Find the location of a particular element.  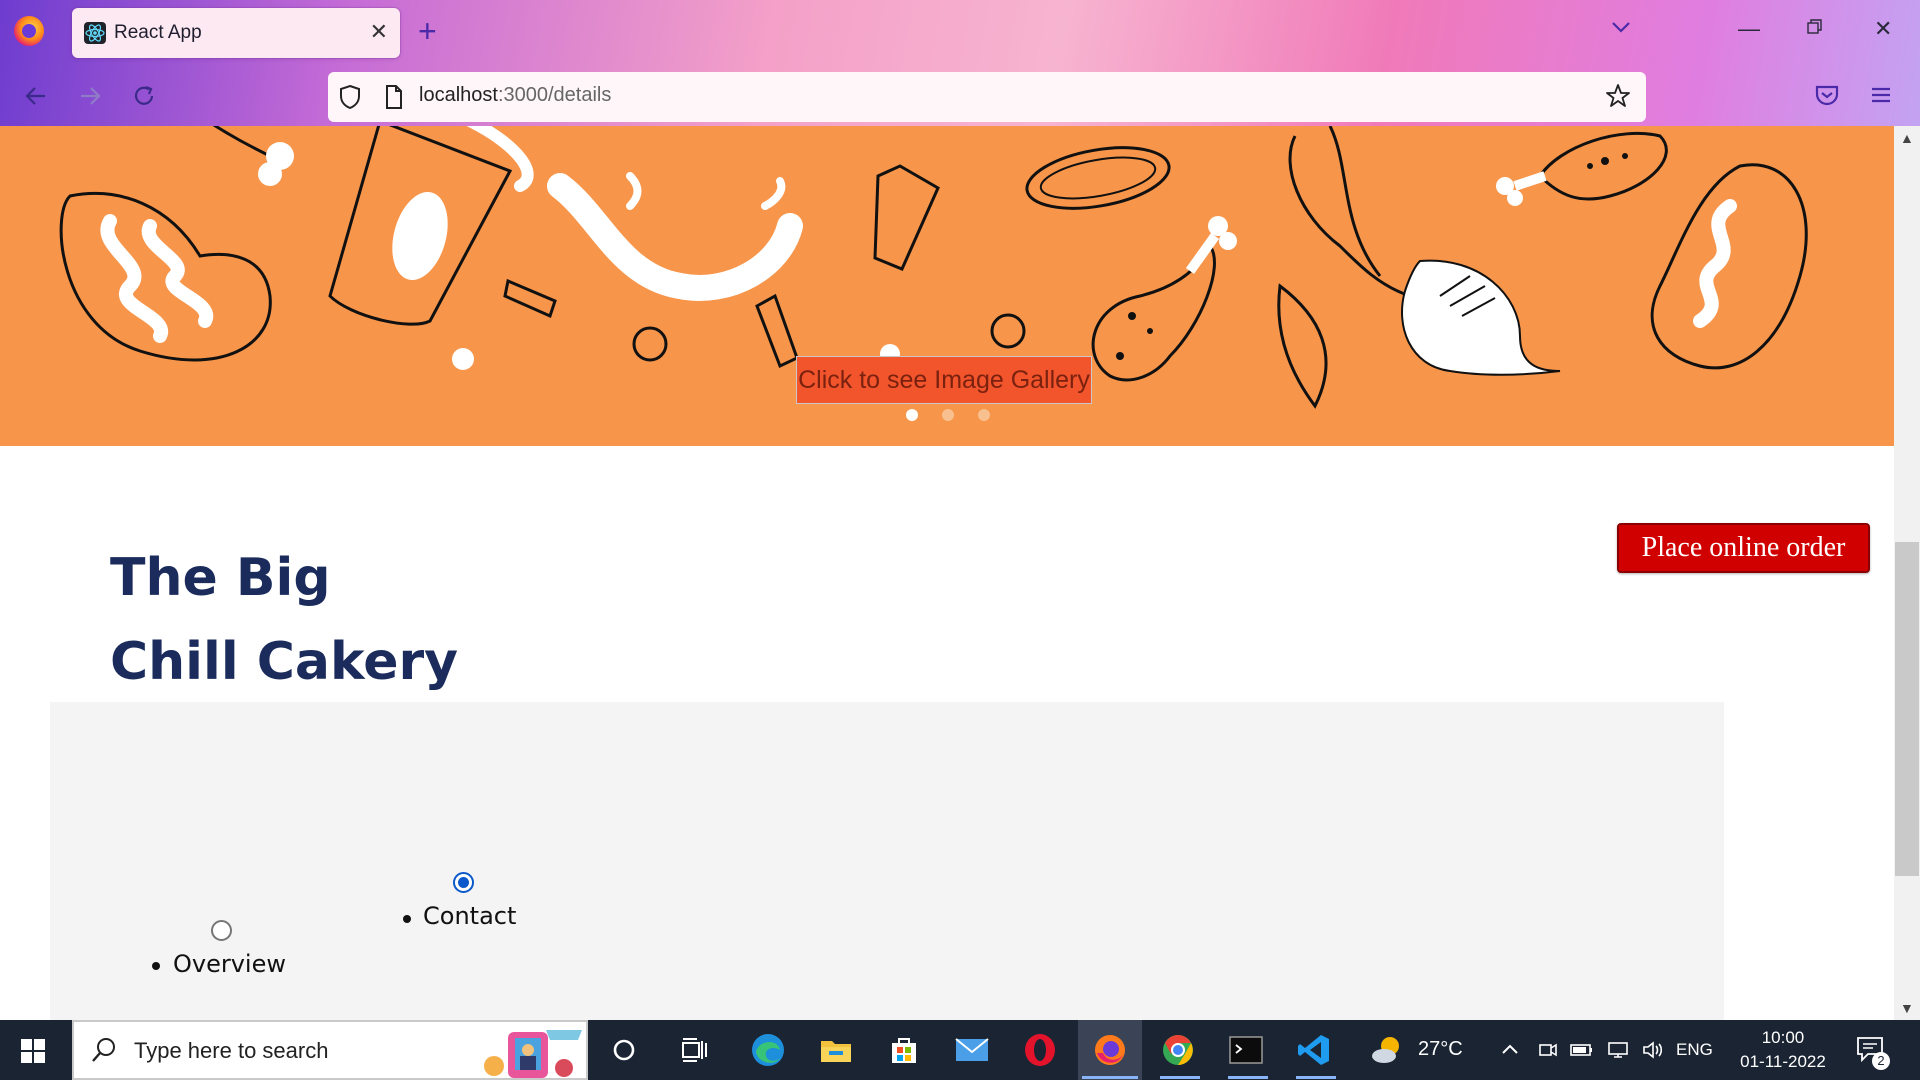

place-online-order-button: Place online order is located at coordinates (1743, 548).